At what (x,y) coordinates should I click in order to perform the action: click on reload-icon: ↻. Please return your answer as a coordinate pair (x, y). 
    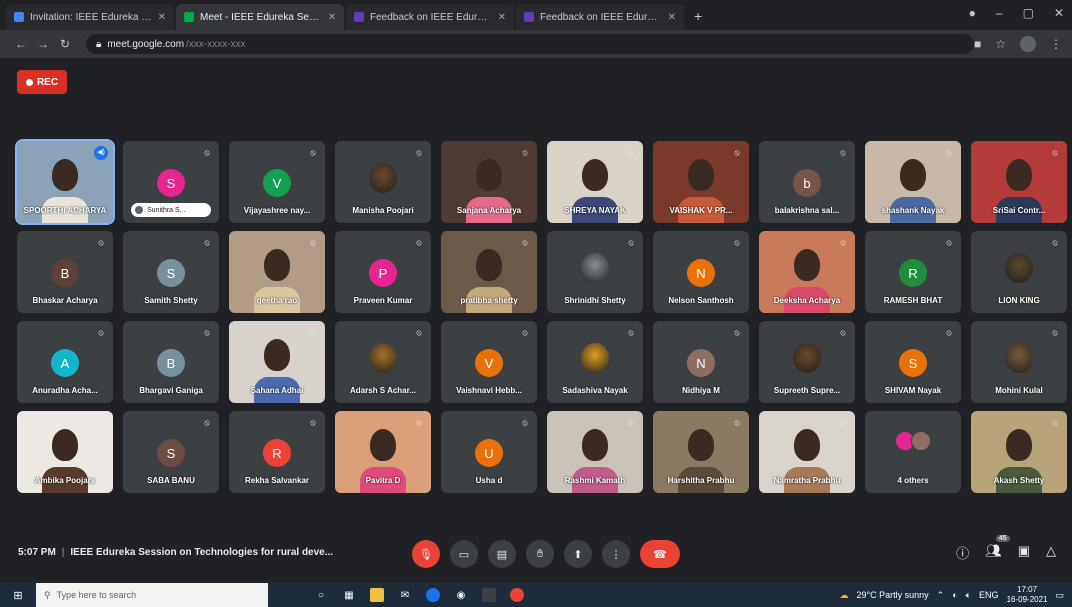
    Looking at the image, I should click on (65, 44).